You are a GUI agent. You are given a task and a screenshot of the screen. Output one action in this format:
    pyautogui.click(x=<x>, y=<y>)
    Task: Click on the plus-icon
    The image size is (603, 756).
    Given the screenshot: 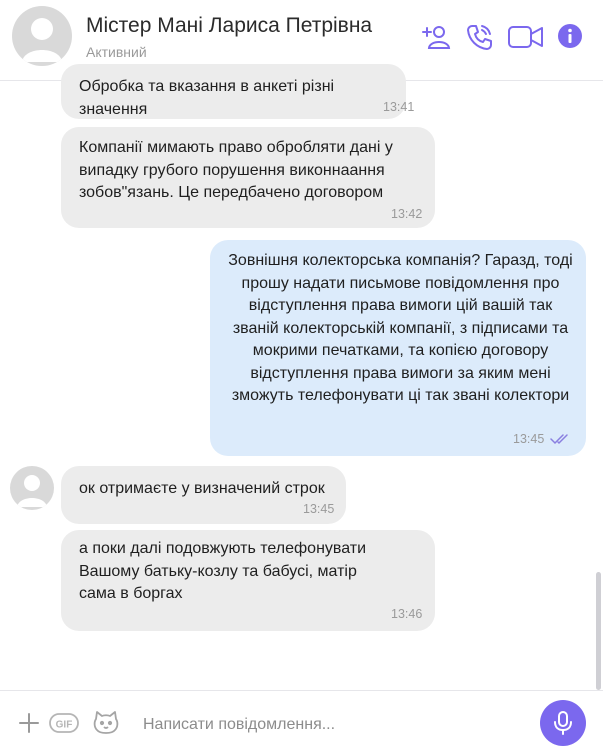 What is the action you would take?
    pyautogui.click(x=29, y=725)
    